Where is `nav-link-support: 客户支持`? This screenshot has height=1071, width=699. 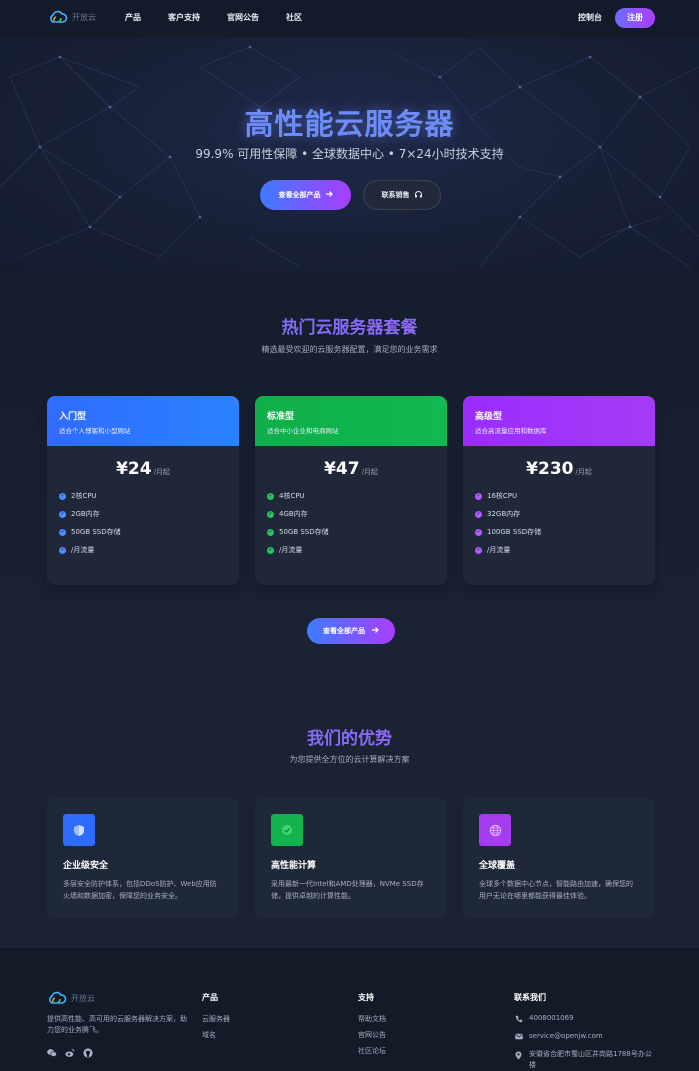
nav-link-support: 客户支持 is located at coordinates (184, 17).